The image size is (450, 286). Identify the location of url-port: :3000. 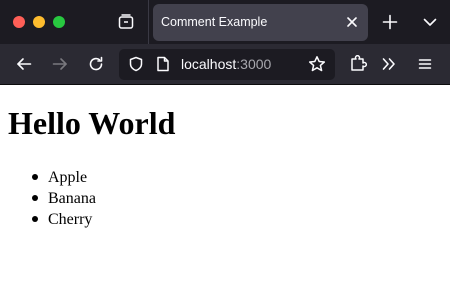
(254, 64).